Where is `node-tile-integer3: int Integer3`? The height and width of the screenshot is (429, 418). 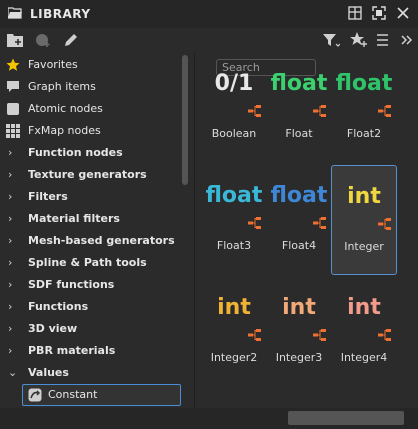
node-tile-integer3: int Integer3 is located at coordinates (299, 335).